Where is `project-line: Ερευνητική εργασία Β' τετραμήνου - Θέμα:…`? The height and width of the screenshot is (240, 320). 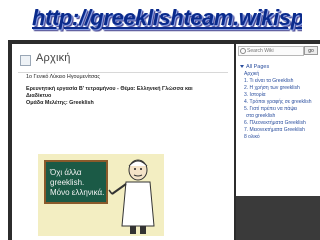 project-line: Ερευνητική εργασία Β' τετραμήνου - Θέμα:… is located at coordinates (109, 89).